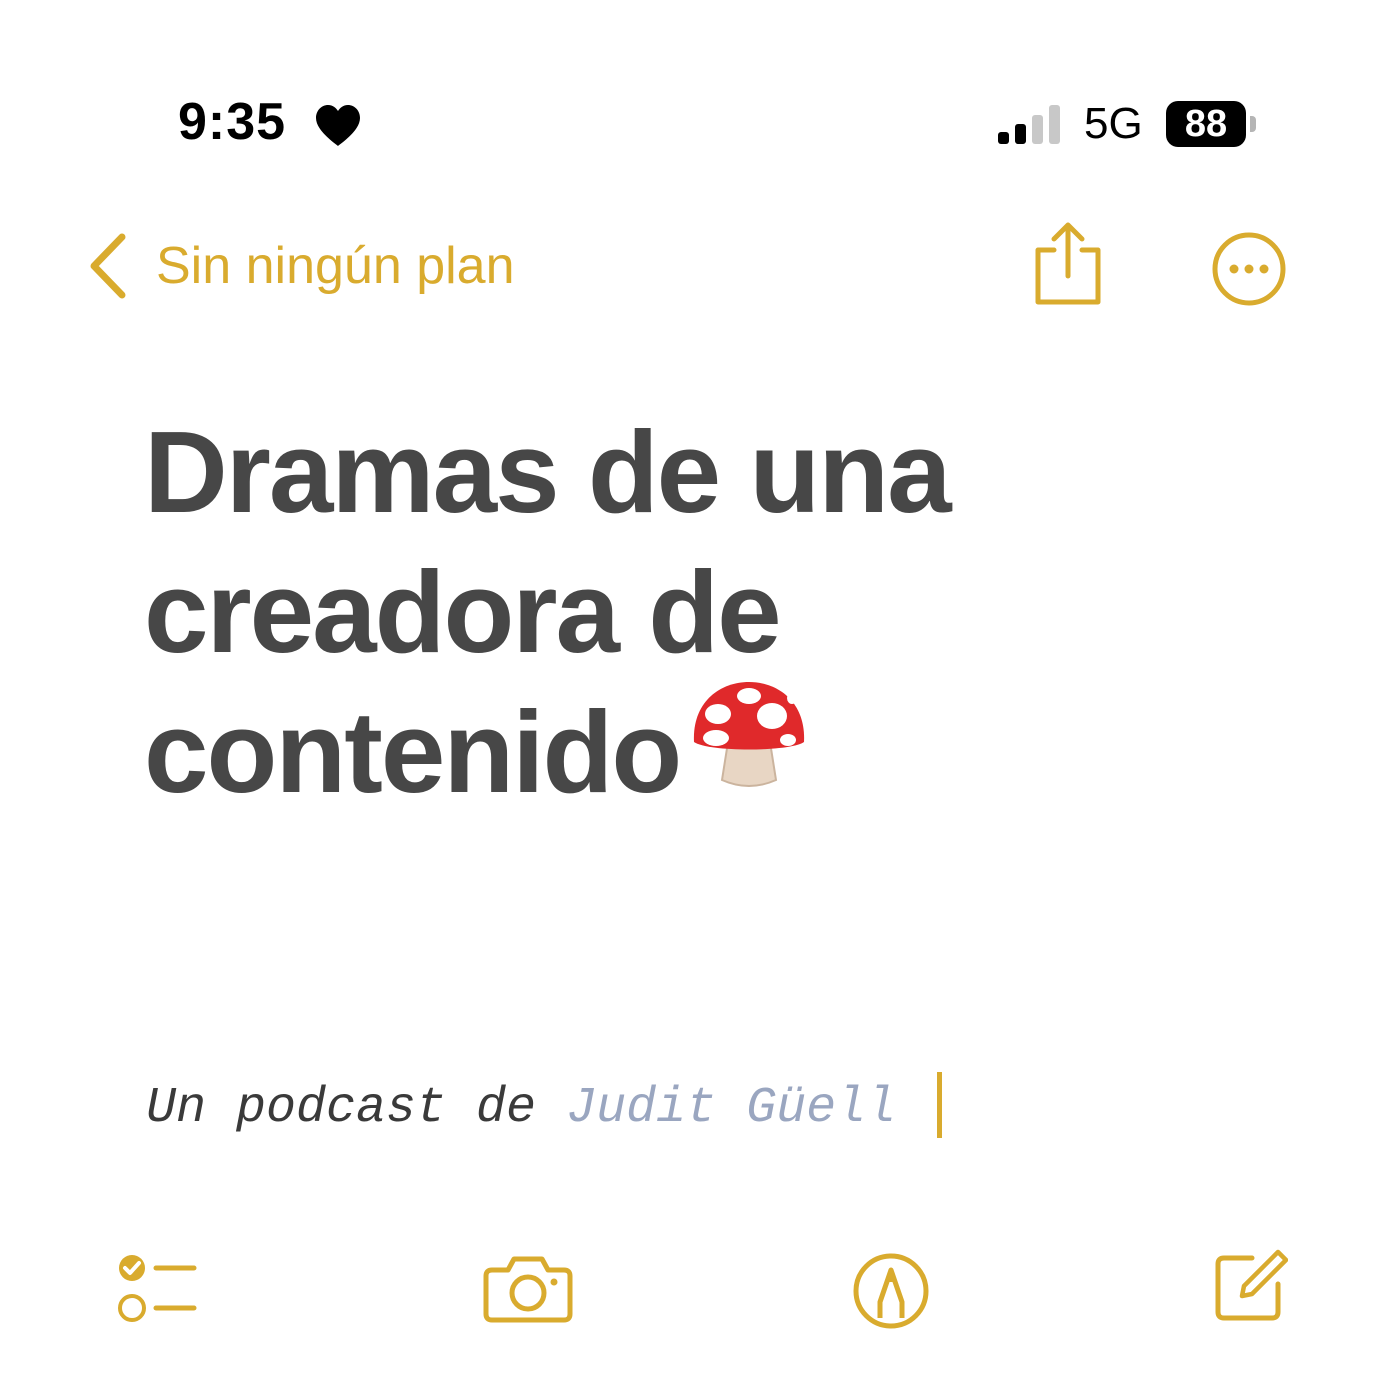 The width and height of the screenshot is (1400, 1400). Describe the element at coordinates (1250, 1286) in the screenshot. I see `compose-icon` at that location.